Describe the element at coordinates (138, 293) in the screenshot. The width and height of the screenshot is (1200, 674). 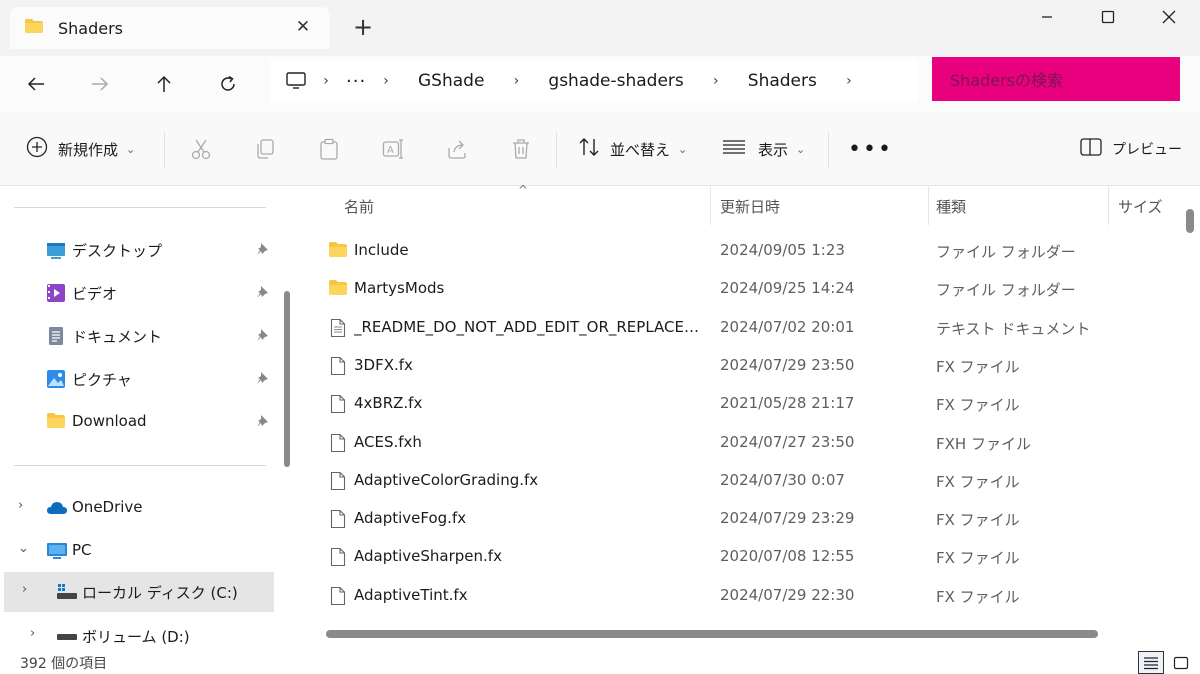
I see `sidebar-item-videos: ビデオ` at that location.